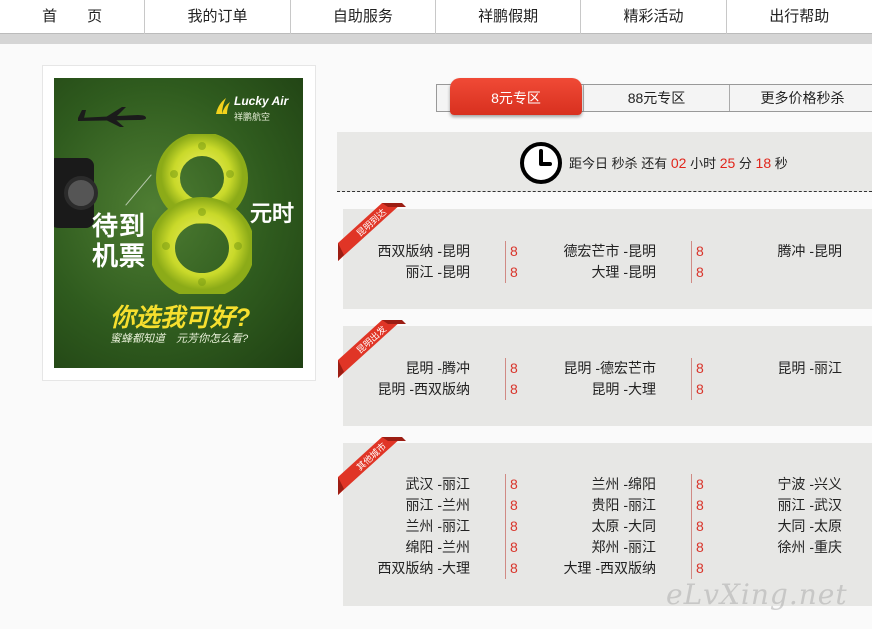 The width and height of the screenshot is (872, 629). I want to click on leafy-eight-icon, so click(202, 214).